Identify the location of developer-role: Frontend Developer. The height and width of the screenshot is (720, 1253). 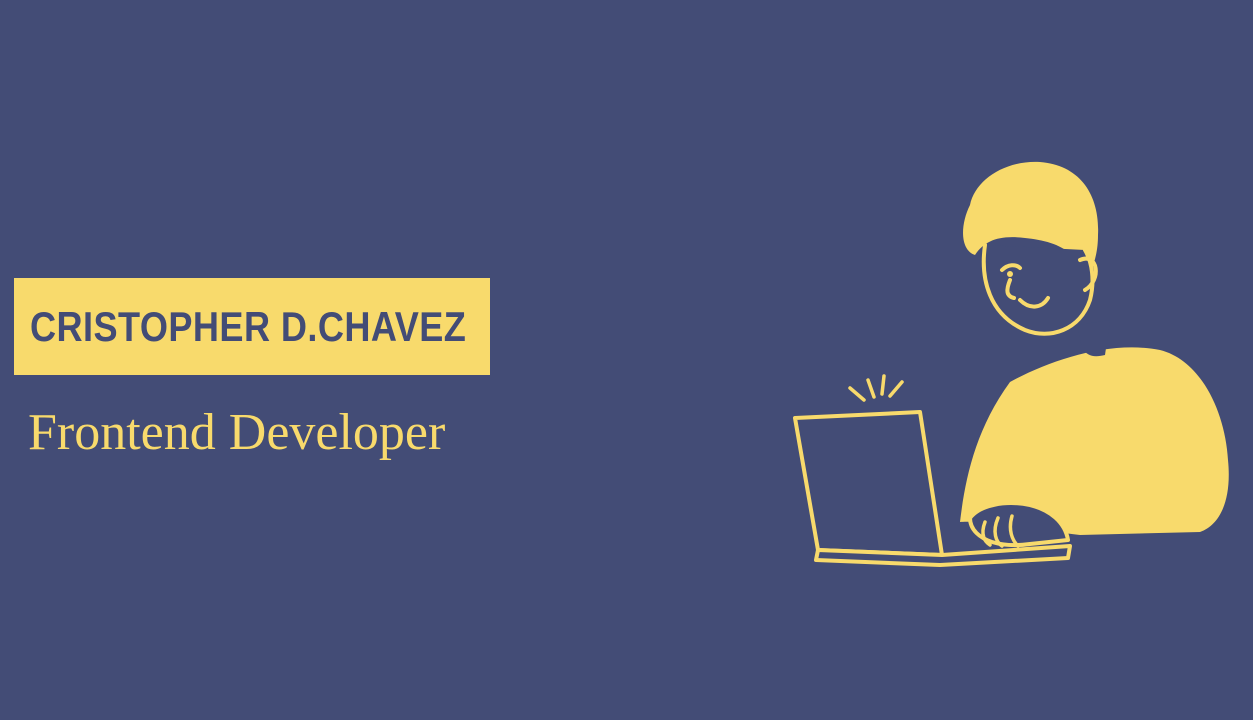
(237, 432).